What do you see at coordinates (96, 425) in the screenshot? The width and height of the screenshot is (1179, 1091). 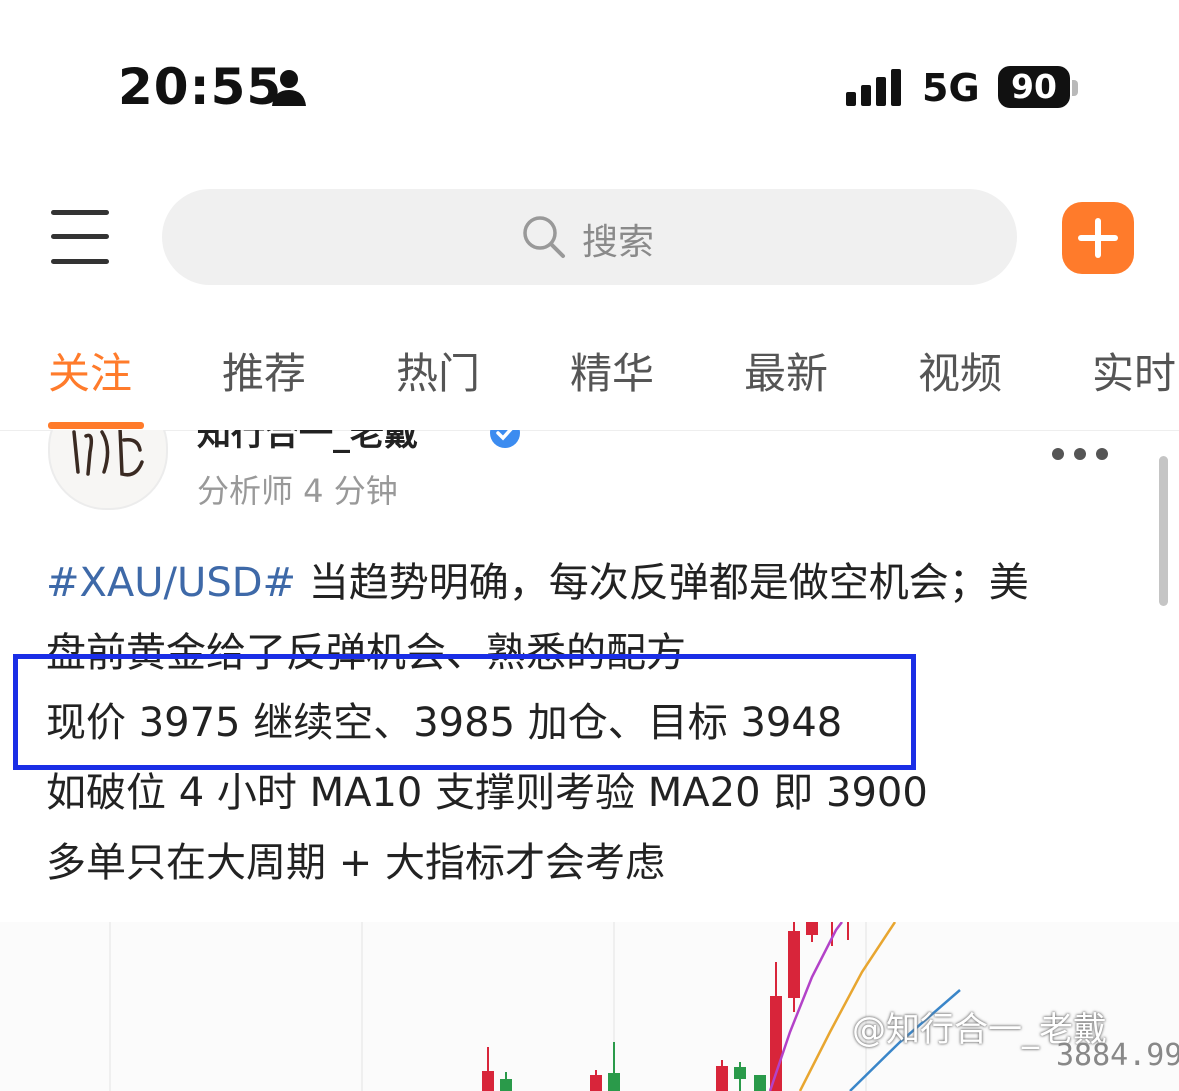 I see `tab-indicator` at bounding box center [96, 425].